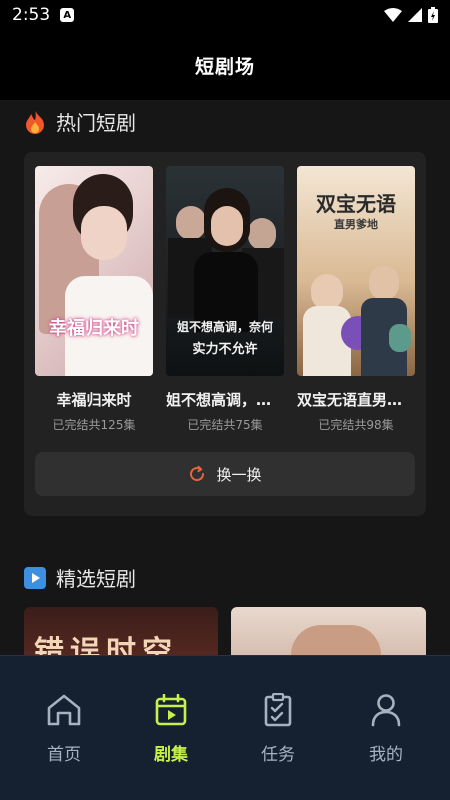 The image size is (450, 800). Describe the element at coordinates (106, 645) in the screenshot. I see `thumb-title: 错误时空` at that location.